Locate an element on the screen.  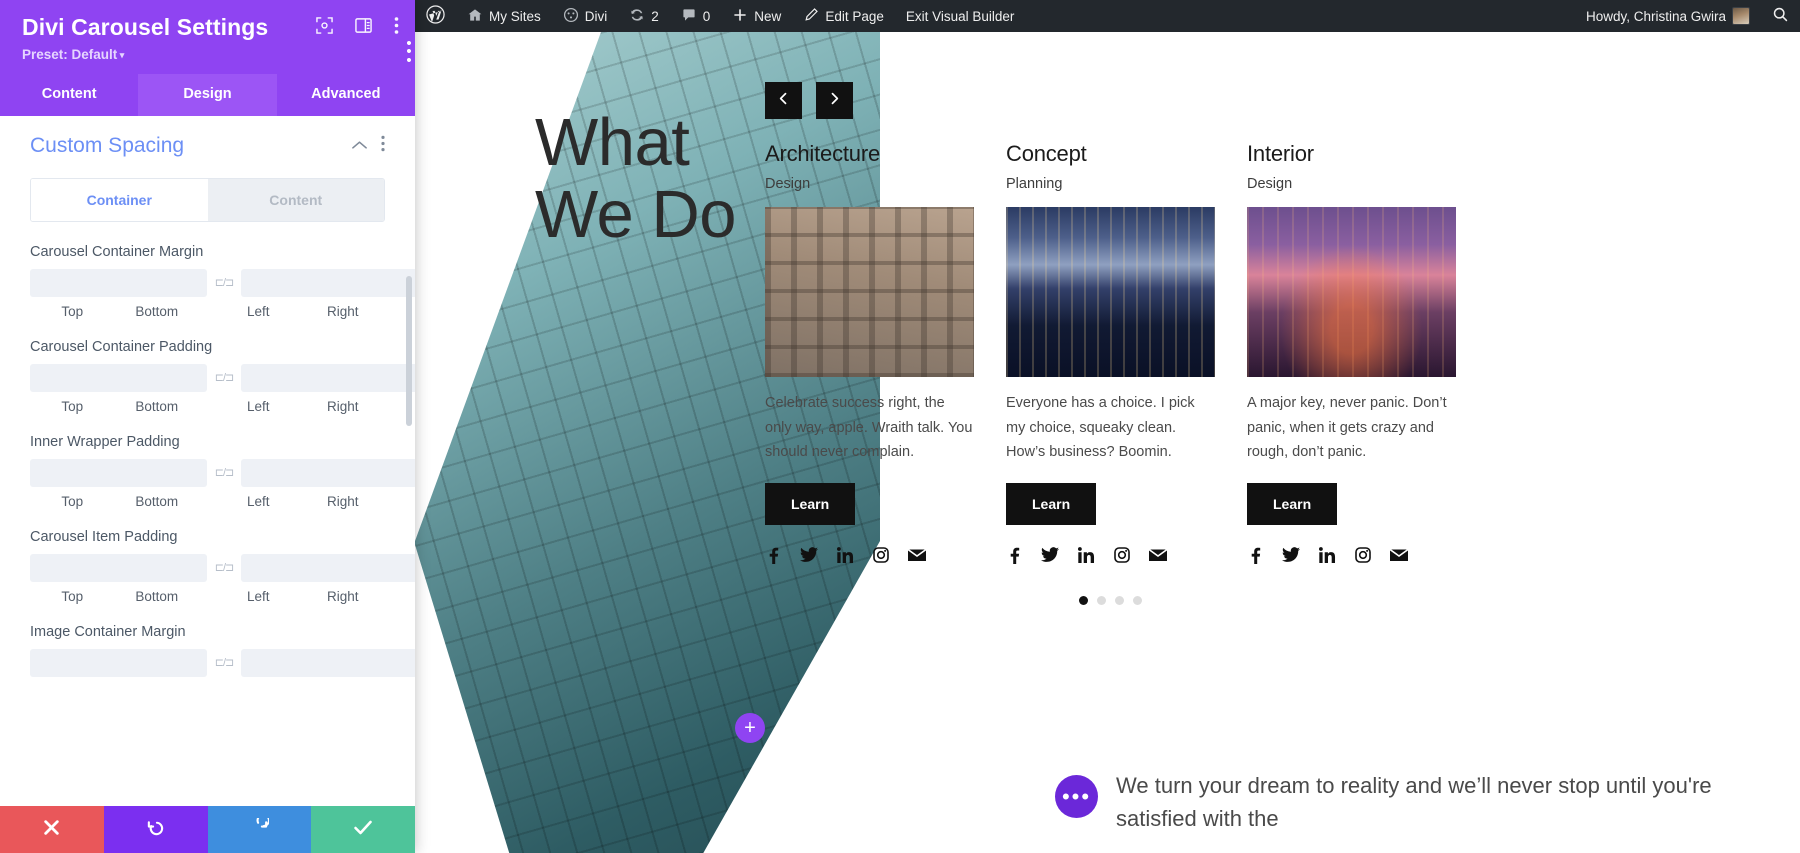
adminbar-item-exit-visual-builder: Exit Visual Builder is located at coordinates (960, 16).